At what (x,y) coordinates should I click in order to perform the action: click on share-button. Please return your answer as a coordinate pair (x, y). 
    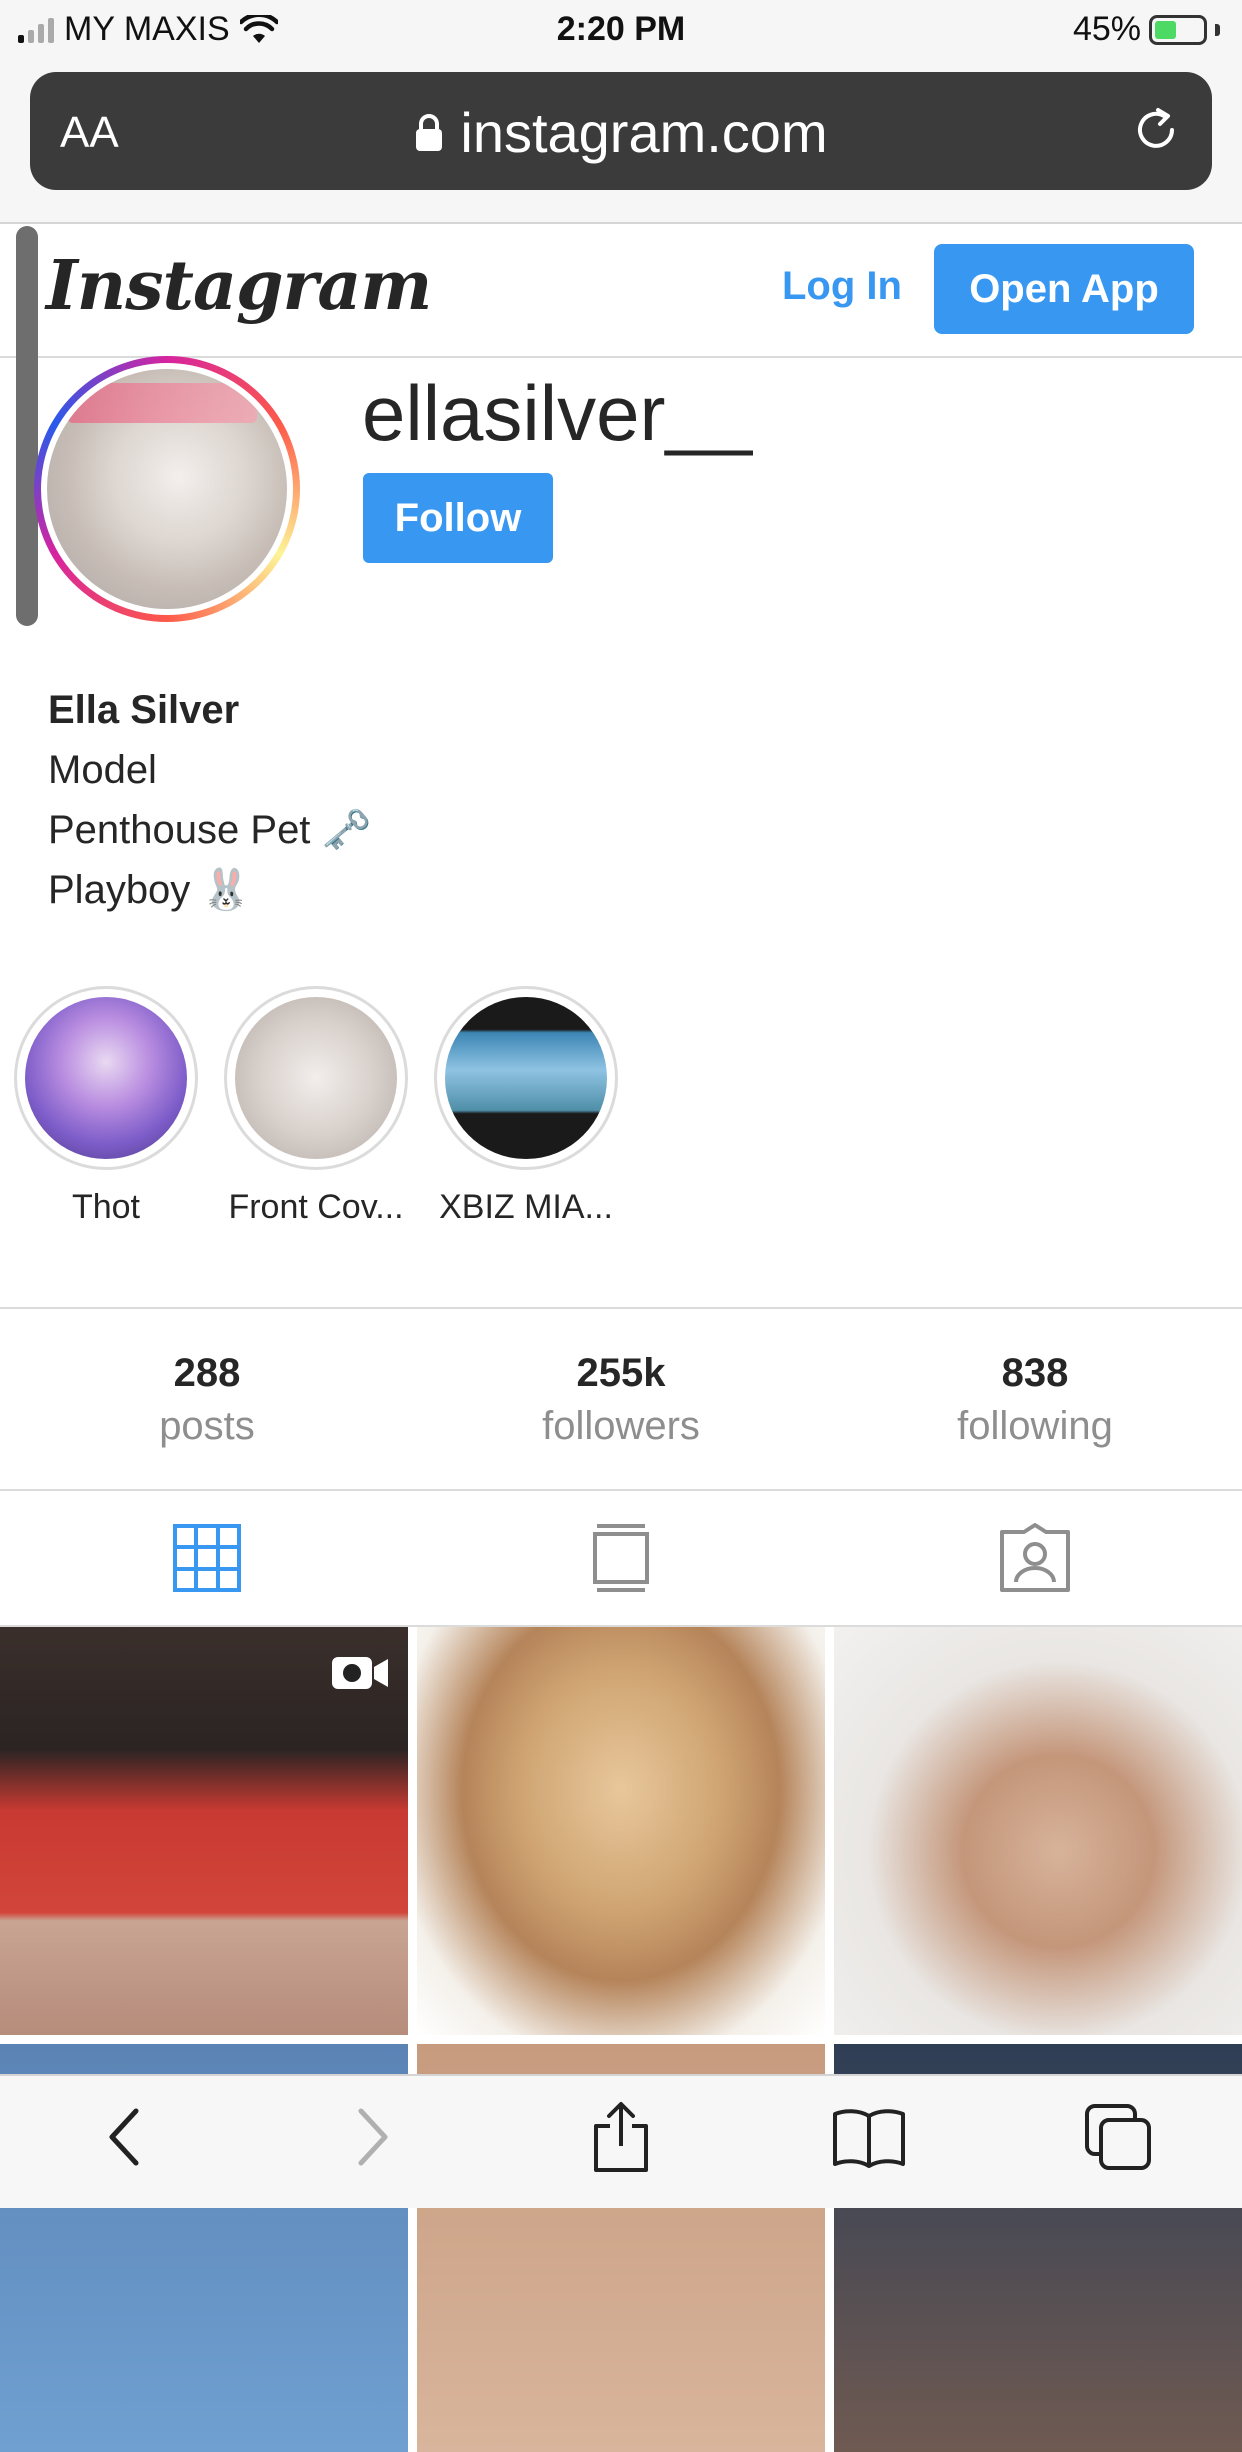
    Looking at the image, I should click on (621, 2137).